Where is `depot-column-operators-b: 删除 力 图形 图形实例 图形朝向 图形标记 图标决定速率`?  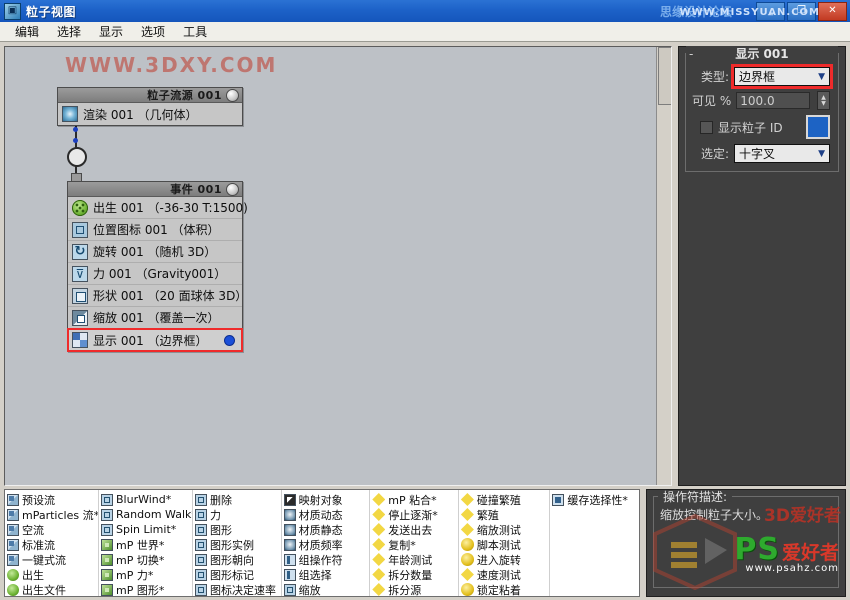
depot-column-operators-b: 删除 力 图形 图形实例 图形朝向 图形标记 图标决定速率 is located at coordinates (237, 543).